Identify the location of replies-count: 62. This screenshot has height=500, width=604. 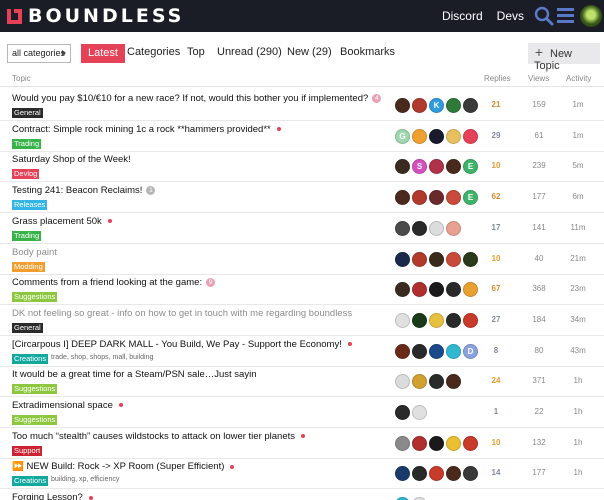
(496, 196).